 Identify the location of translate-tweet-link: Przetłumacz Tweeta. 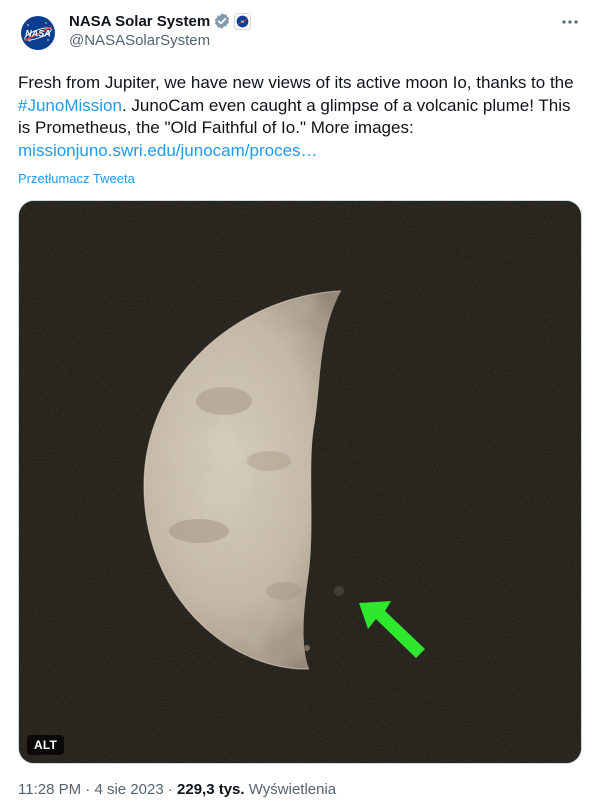
(76, 178).